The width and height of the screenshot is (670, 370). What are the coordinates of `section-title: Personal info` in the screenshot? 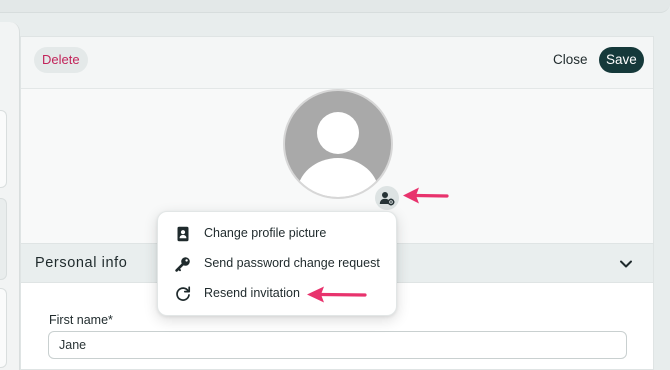 It's located at (81, 263).